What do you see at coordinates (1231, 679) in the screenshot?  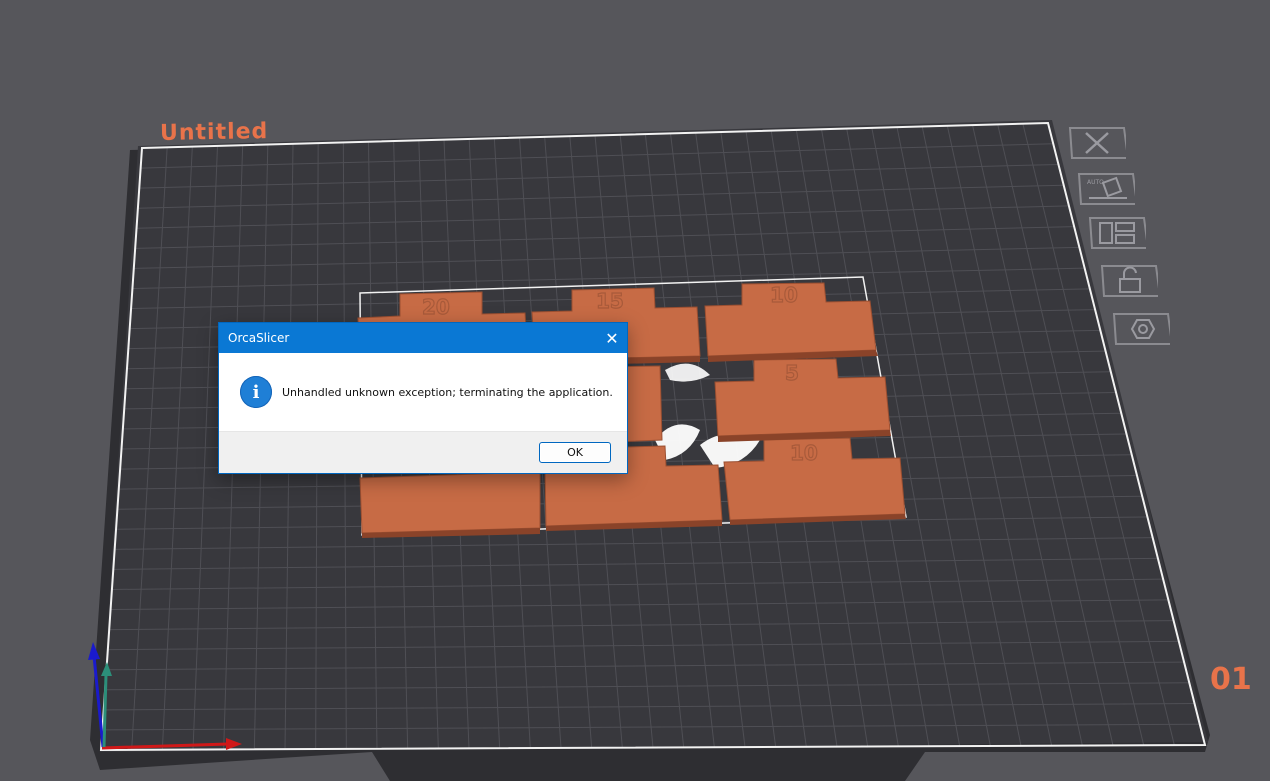 I see `plate-number-label: 01` at bounding box center [1231, 679].